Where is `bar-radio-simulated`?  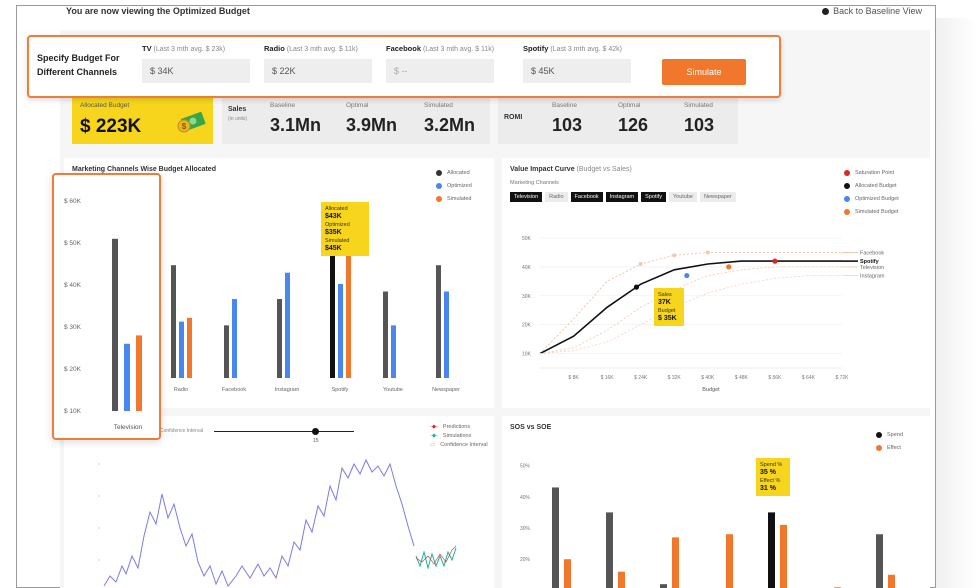 bar-radio-simulated is located at coordinates (189, 347).